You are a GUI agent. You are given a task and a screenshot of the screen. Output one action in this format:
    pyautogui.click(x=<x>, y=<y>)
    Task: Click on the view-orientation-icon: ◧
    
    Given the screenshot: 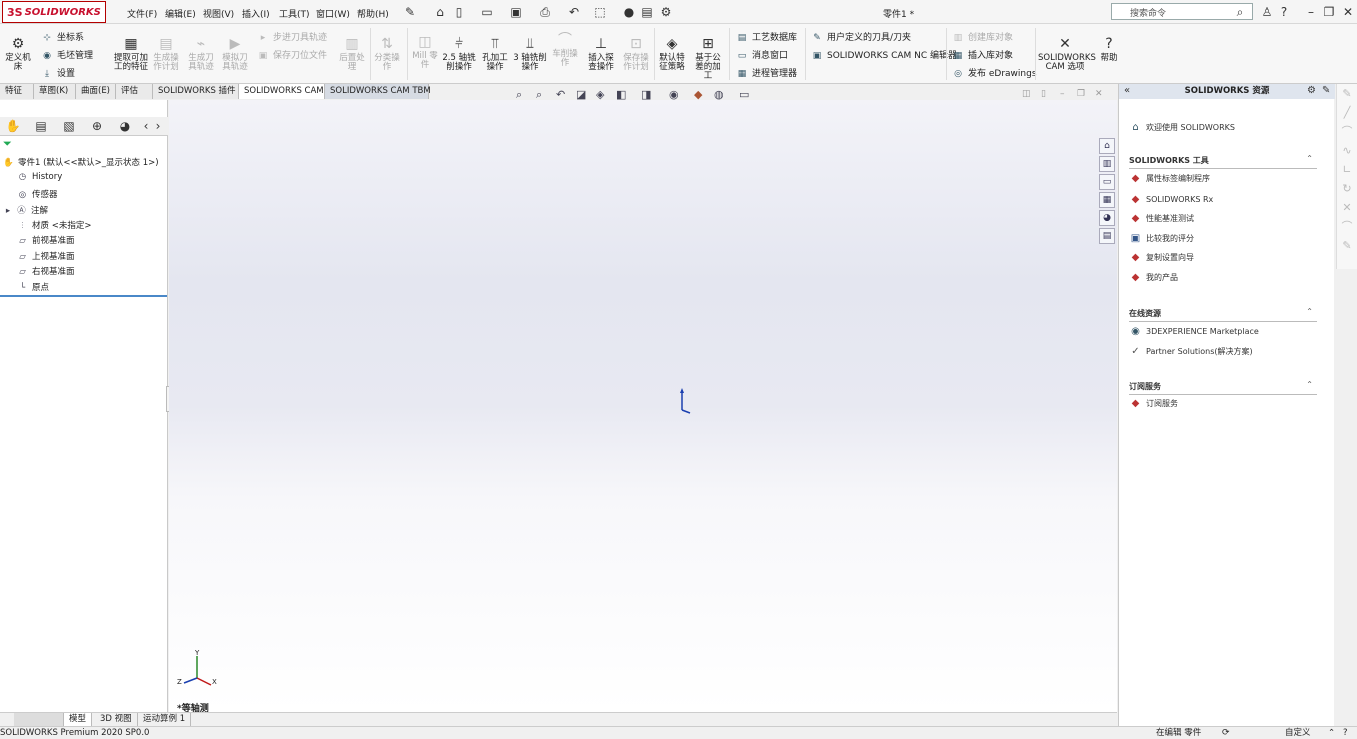 What is the action you would take?
    pyautogui.click(x=621, y=94)
    